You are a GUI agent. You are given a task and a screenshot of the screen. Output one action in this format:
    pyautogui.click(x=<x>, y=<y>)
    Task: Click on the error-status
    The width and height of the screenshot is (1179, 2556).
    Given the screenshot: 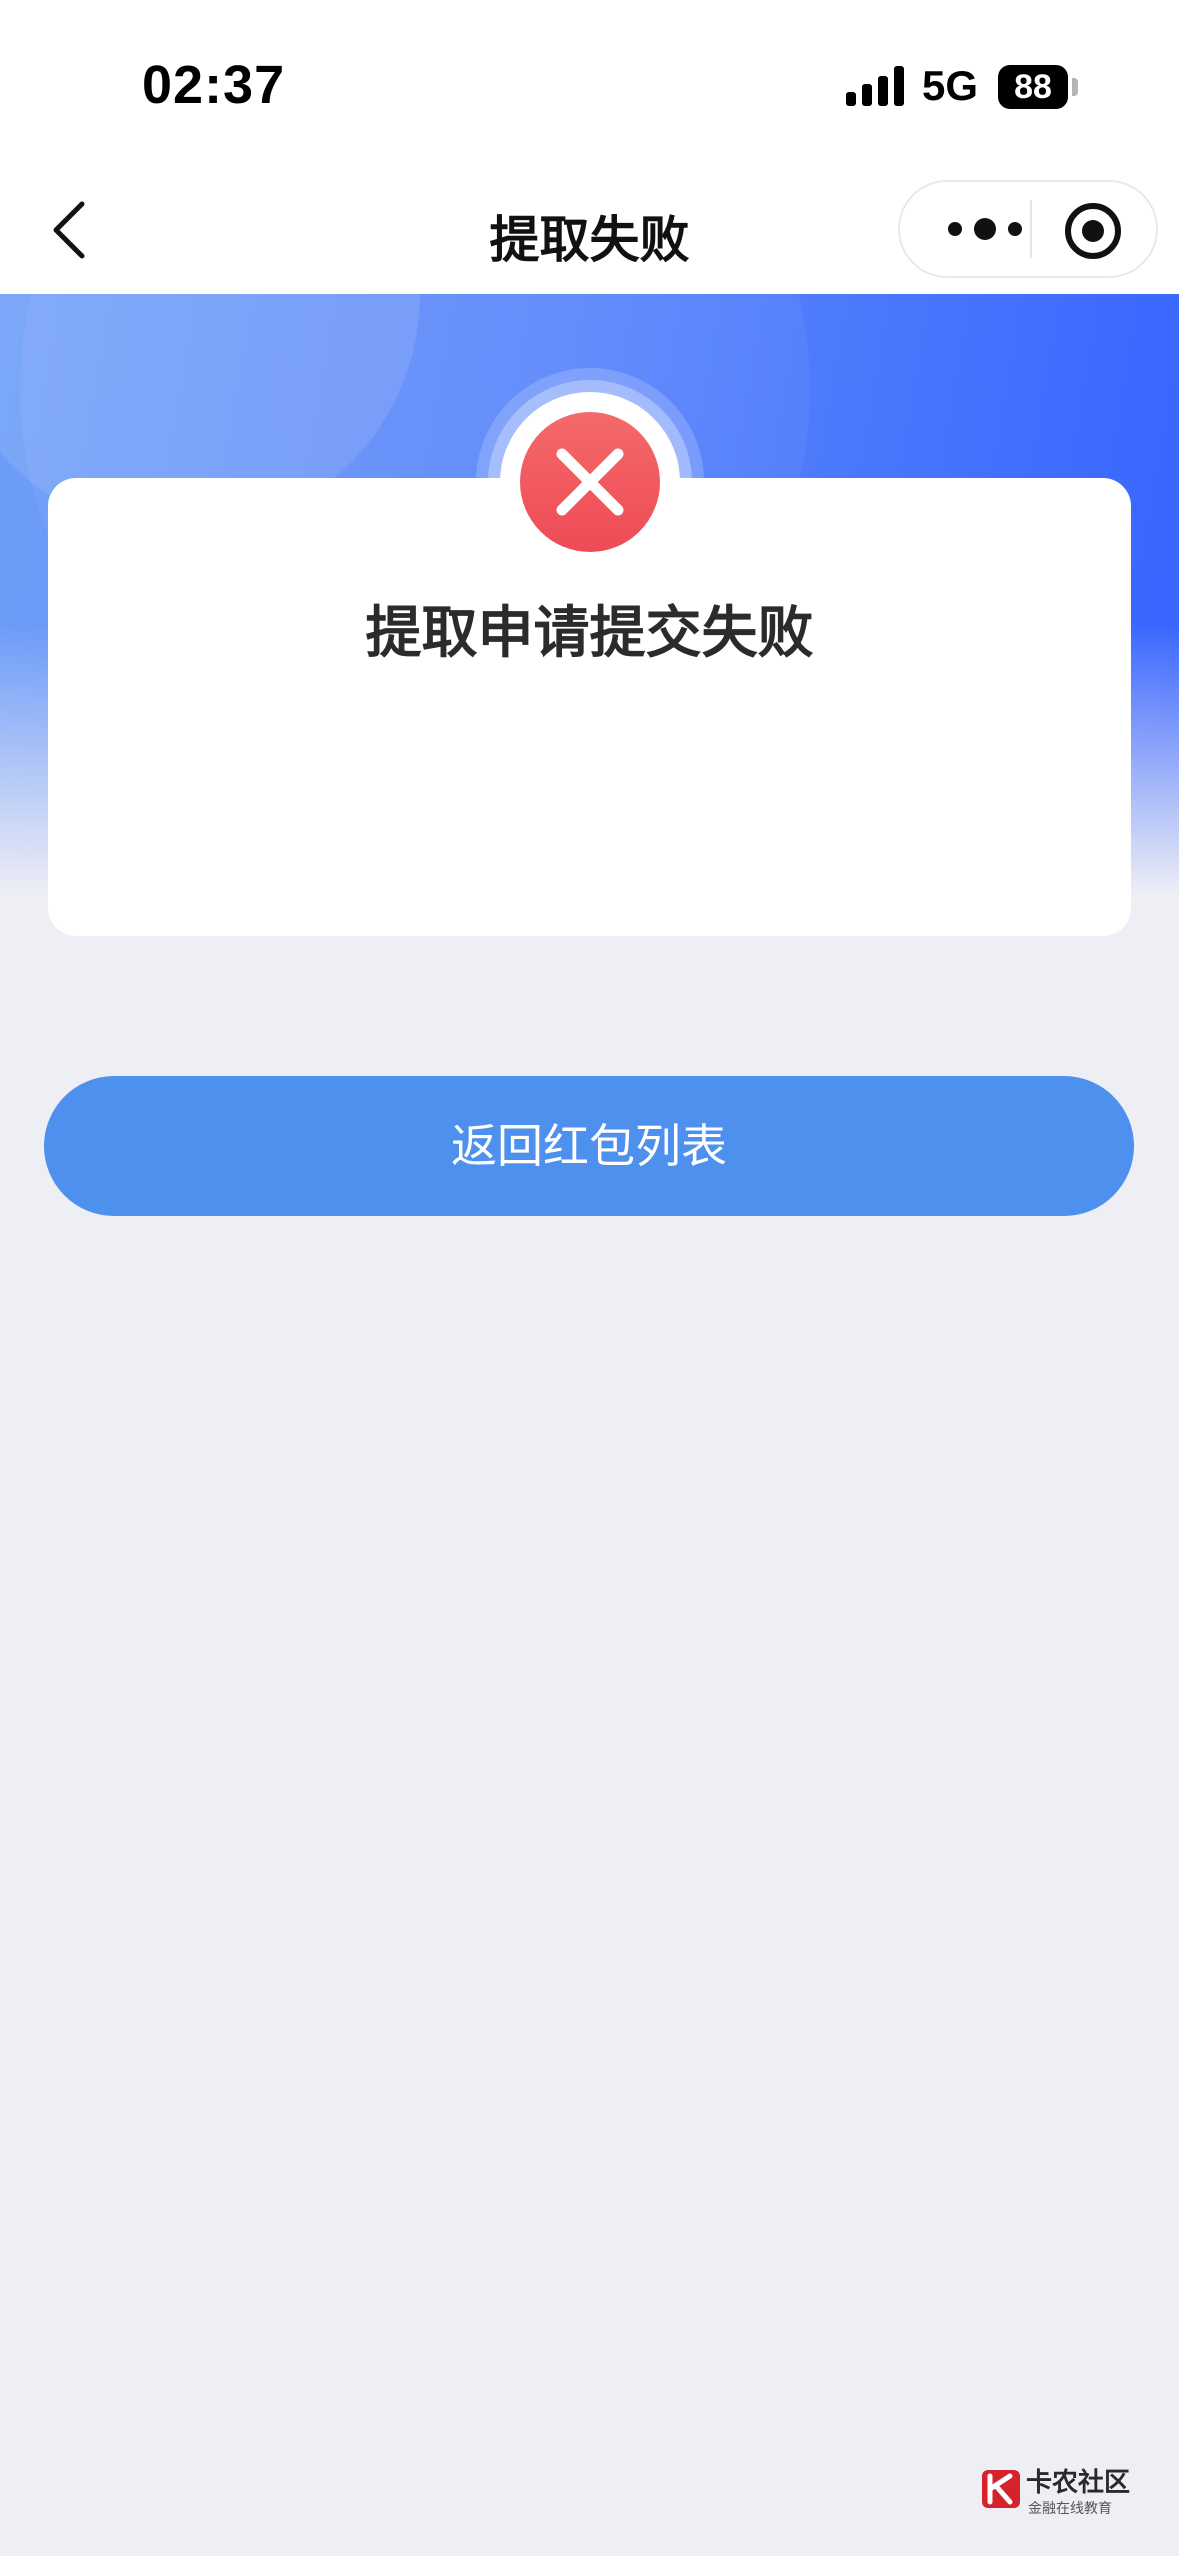 What is the action you would take?
    pyautogui.click(x=590, y=482)
    